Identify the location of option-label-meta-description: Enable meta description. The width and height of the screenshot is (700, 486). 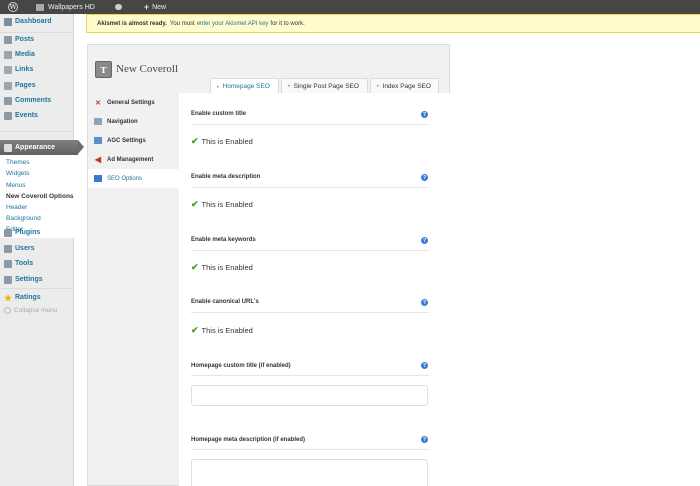
(226, 177).